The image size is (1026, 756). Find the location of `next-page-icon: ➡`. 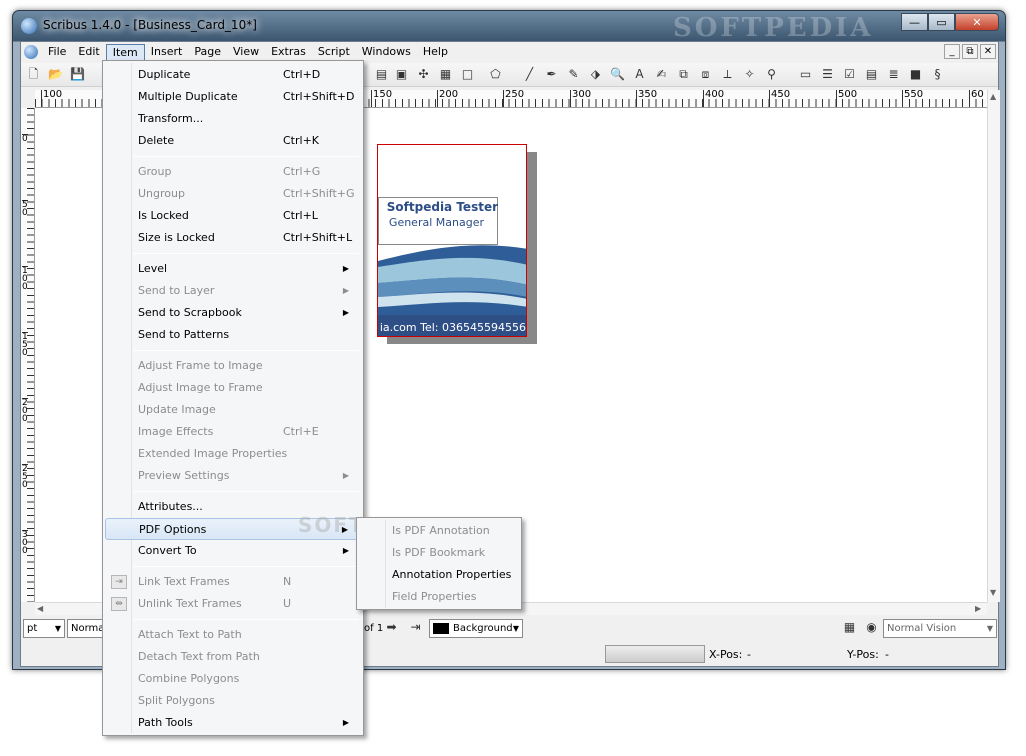

next-page-icon: ➡ is located at coordinates (391, 627).